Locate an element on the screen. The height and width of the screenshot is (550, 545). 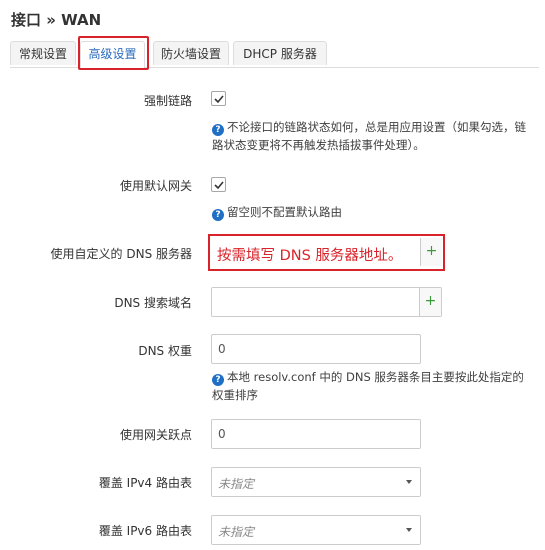
ipv6-table-select: 未指定 is located at coordinates (316, 530).